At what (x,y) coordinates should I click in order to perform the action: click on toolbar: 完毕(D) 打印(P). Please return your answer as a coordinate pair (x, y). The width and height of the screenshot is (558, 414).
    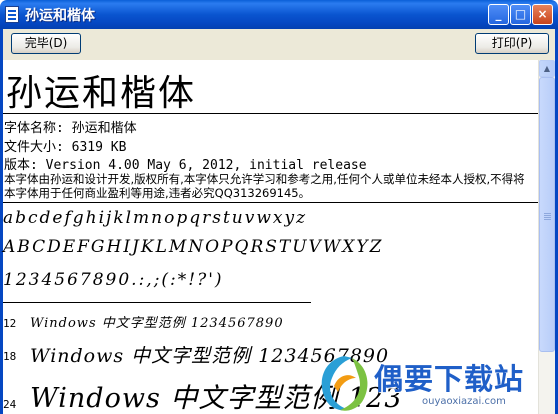
    Looking at the image, I should click on (279, 44).